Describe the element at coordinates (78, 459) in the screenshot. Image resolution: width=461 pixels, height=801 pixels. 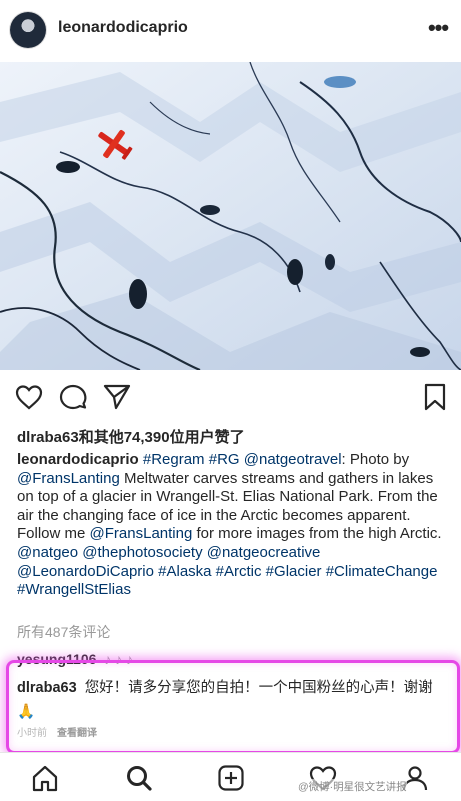
I see `caption-username: leonardodicaprio` at that location.